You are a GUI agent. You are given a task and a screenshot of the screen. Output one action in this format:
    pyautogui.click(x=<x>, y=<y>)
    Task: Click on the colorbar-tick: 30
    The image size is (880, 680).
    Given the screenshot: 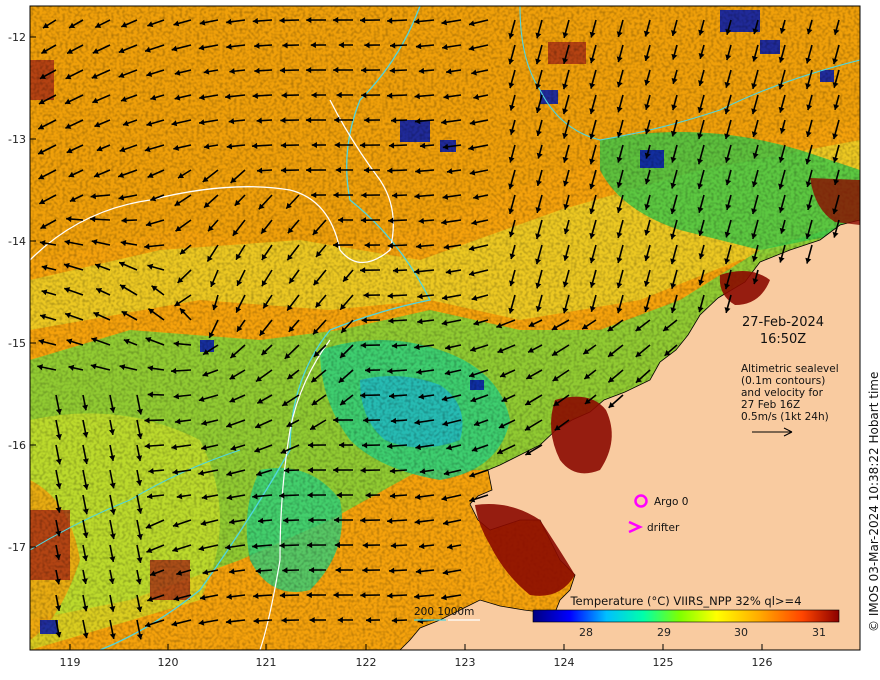 What is the action you would take?
    pyautogui.click(x=741, y=632)
    